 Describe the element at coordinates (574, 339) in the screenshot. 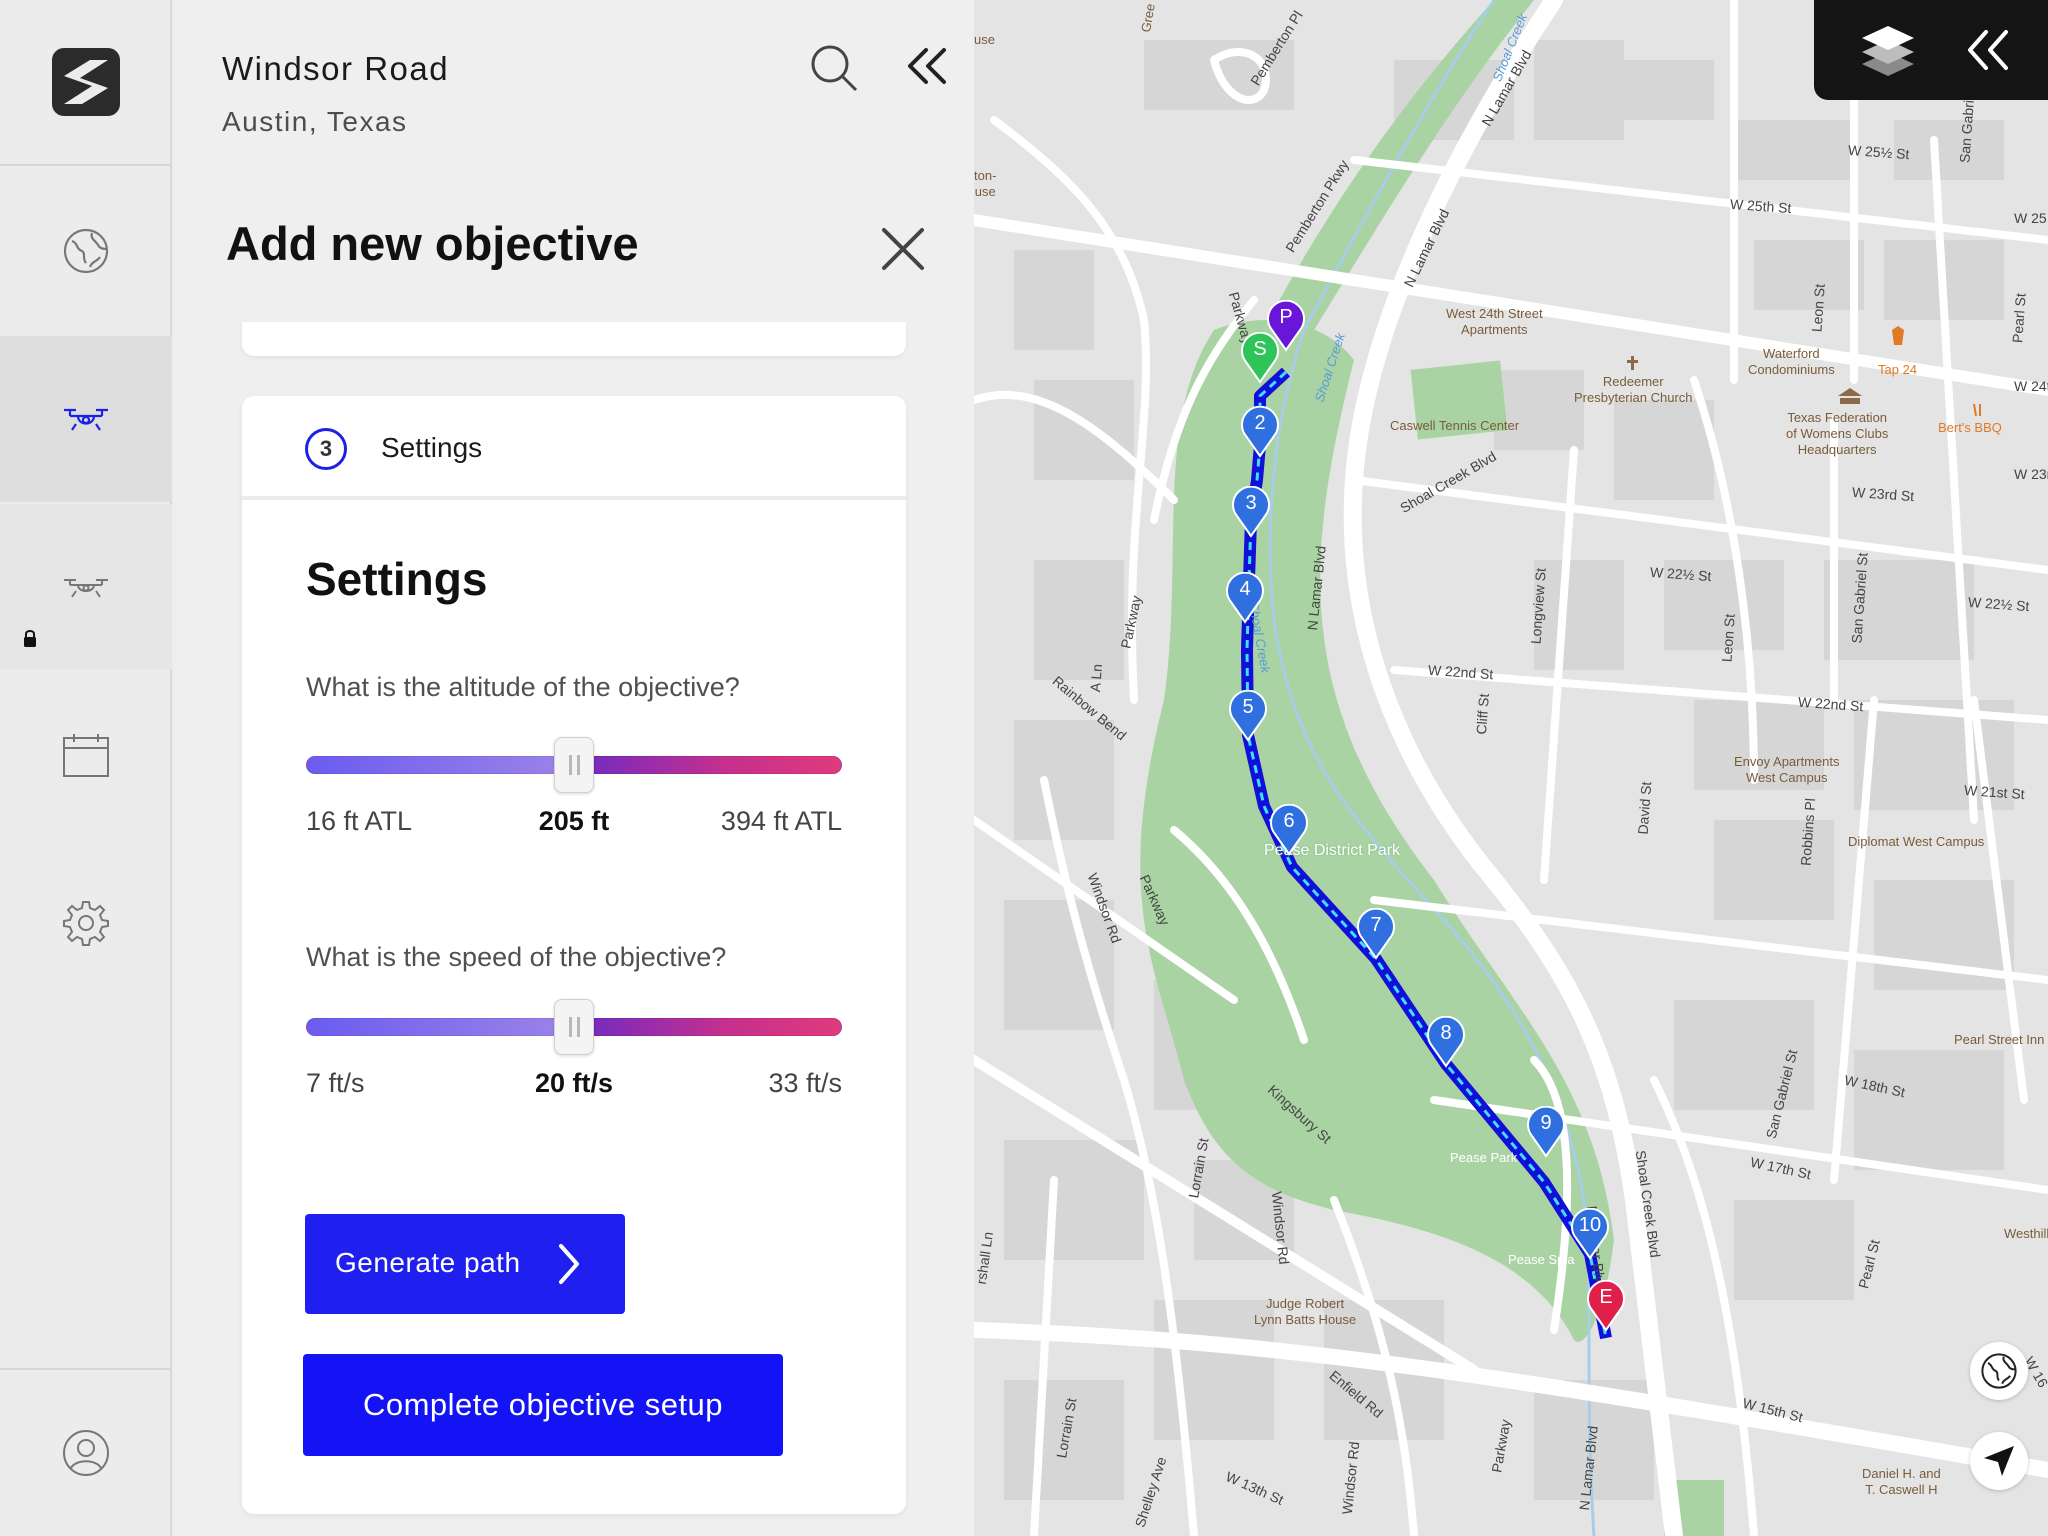

I see `previous-step-card` at that location.